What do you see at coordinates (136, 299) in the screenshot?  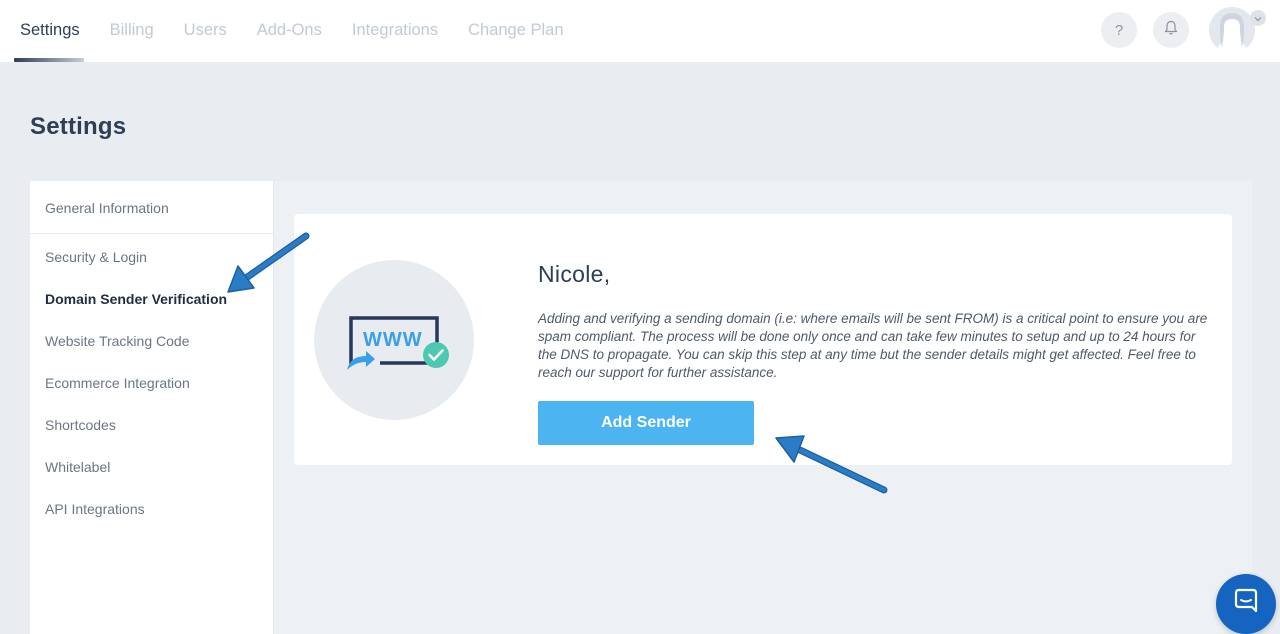 I see `sidebar-item-domain-sender-verification: Domain Sender Verification` at bounding box center [136, 299].